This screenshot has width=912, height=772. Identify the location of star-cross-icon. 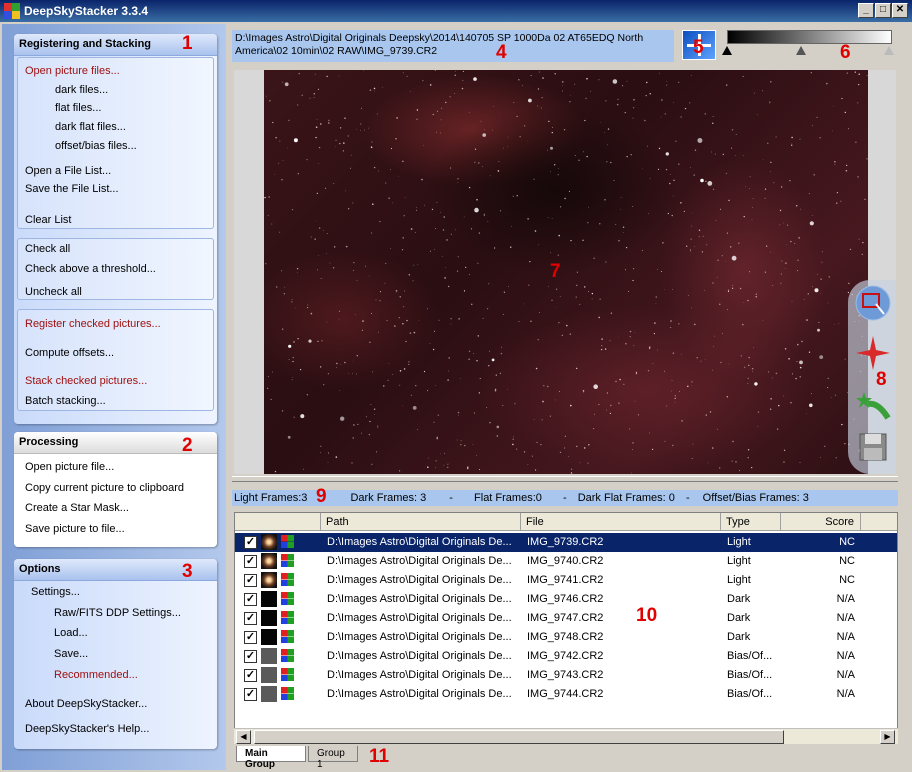
(873, 353).